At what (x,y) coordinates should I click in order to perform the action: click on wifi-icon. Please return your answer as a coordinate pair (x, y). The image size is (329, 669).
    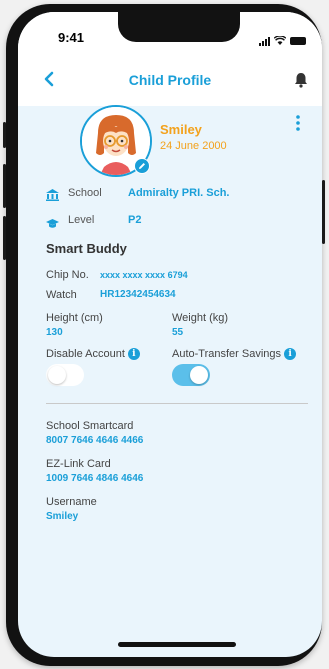
    Looking at the image, I should click on (280, 41).